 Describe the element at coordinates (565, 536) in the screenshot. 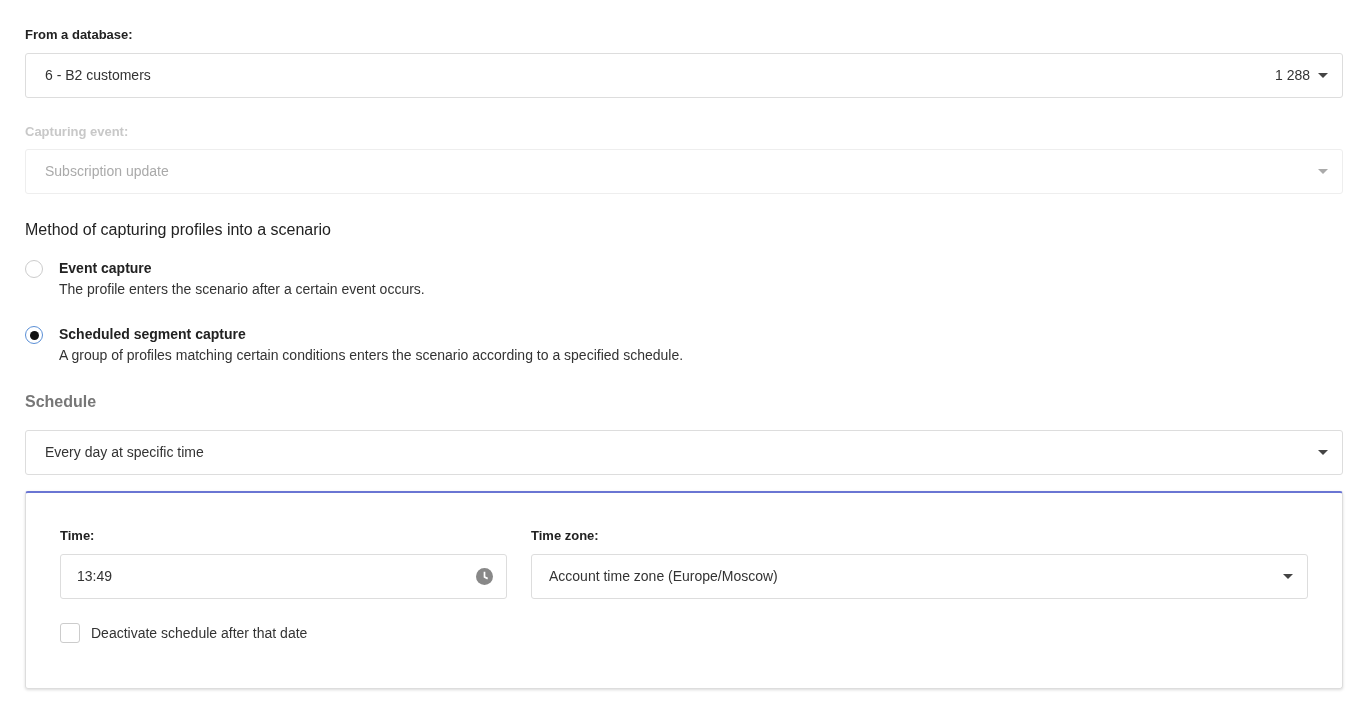

I see `field-label: Time zone:` at that location.